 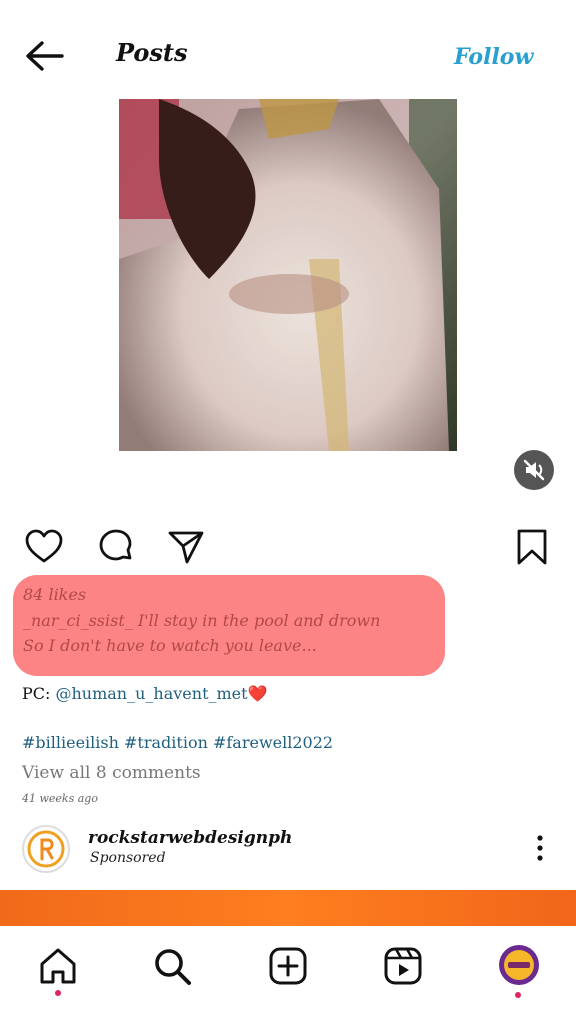 I want to click on tab-profile, so click(x=519, y=965).